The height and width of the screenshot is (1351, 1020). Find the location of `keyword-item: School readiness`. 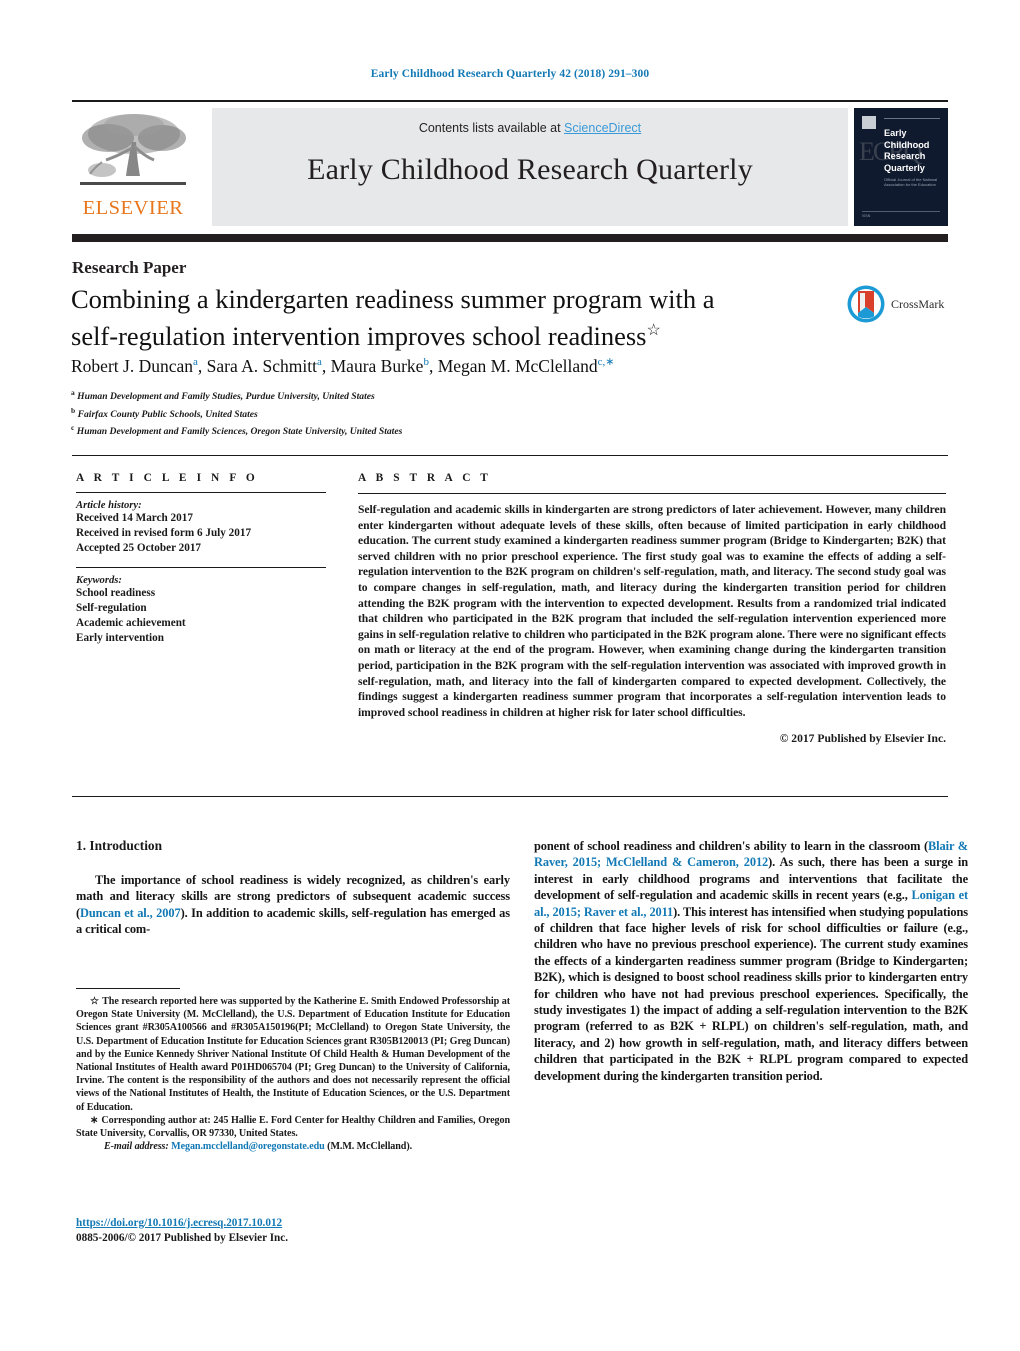

keyword-item: School readiness is located at coordinates (116, 592).